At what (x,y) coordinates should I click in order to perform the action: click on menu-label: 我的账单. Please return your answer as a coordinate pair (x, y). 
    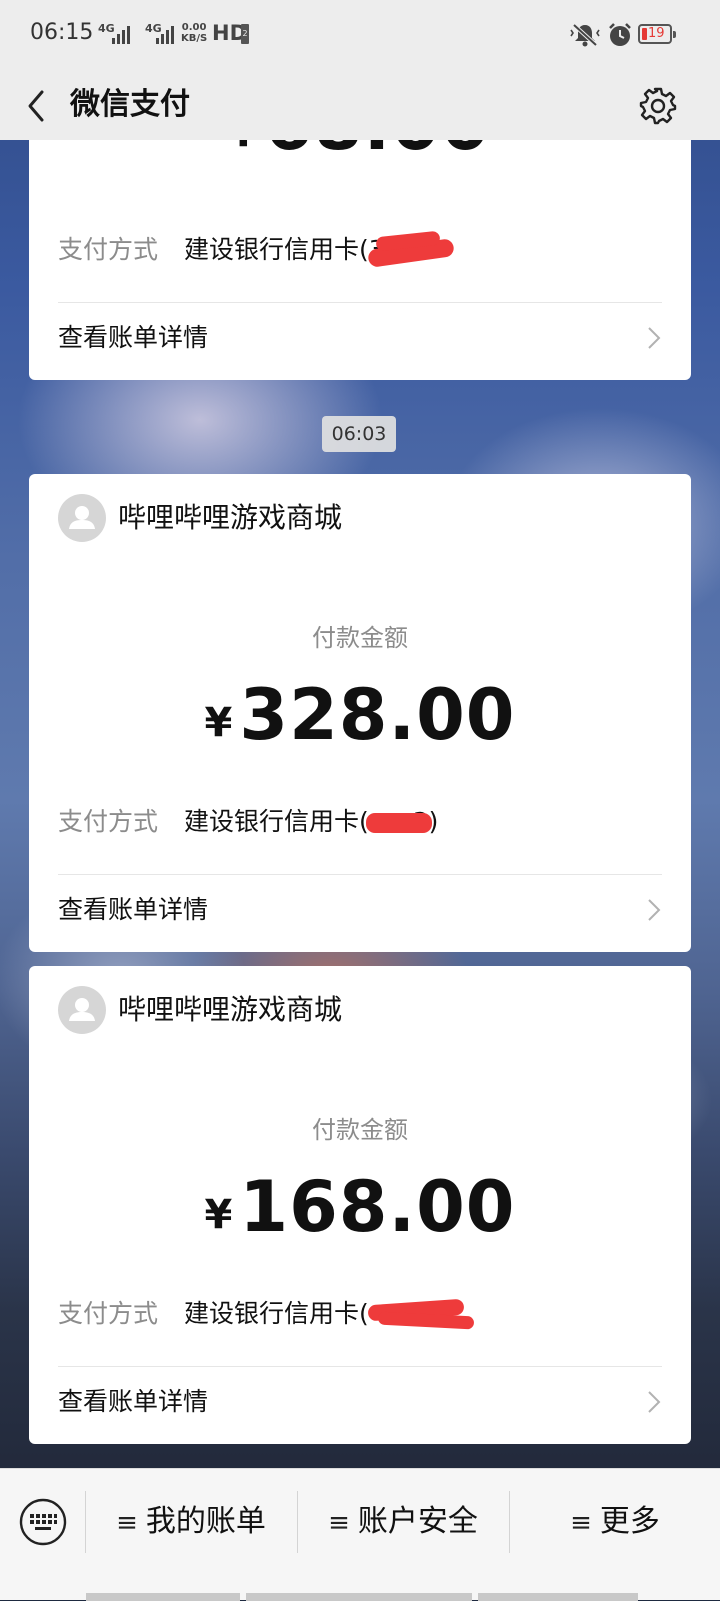
    Looking at the image, I should click on (205, 1521).